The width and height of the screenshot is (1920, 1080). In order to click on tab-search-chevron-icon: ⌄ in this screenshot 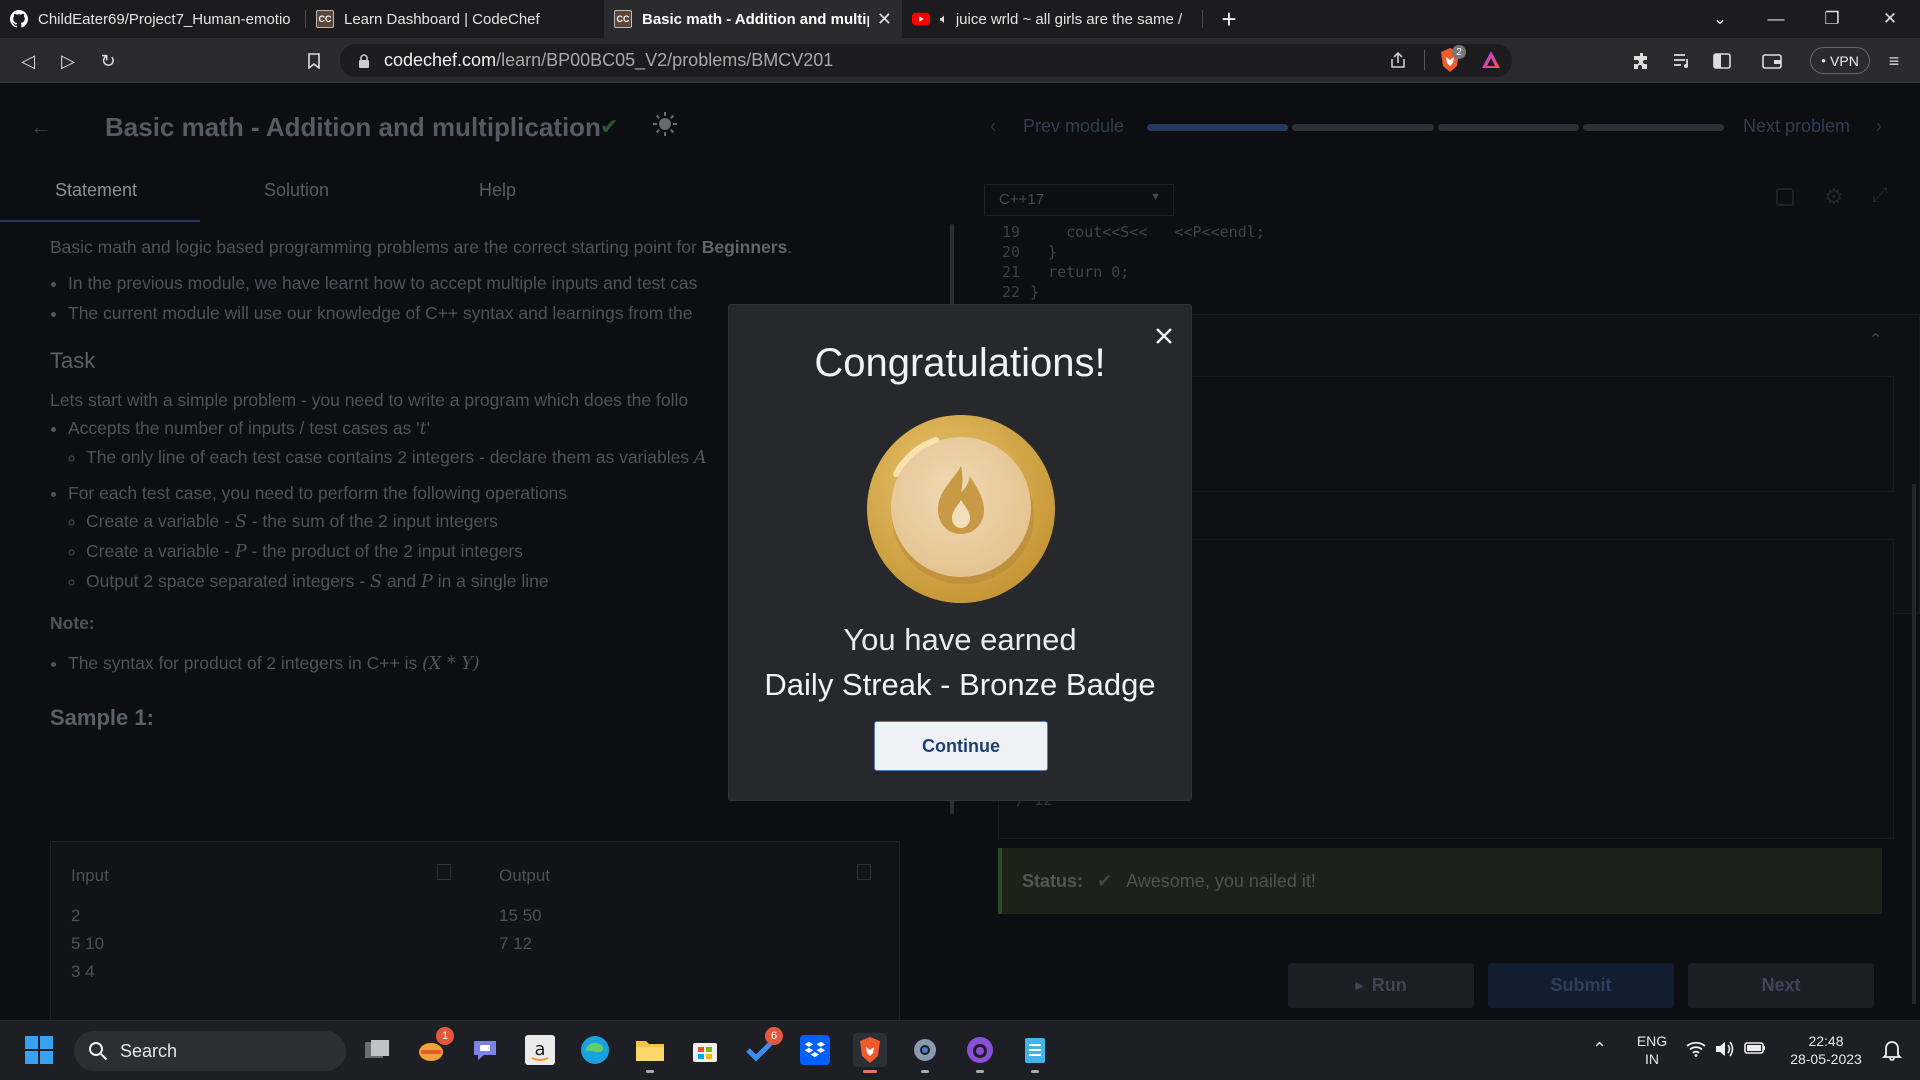, I will do `click(1720, 19)`.